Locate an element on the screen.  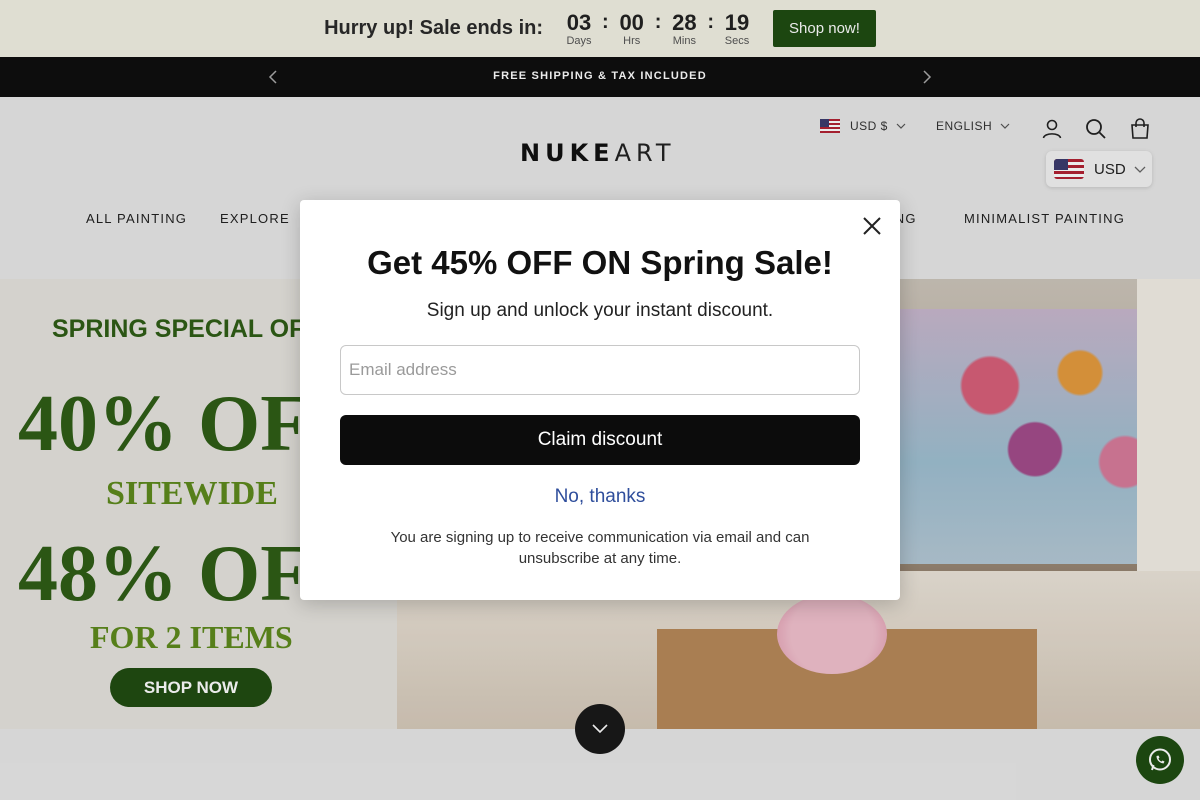
close-icon is located at coordinates (872, 226).